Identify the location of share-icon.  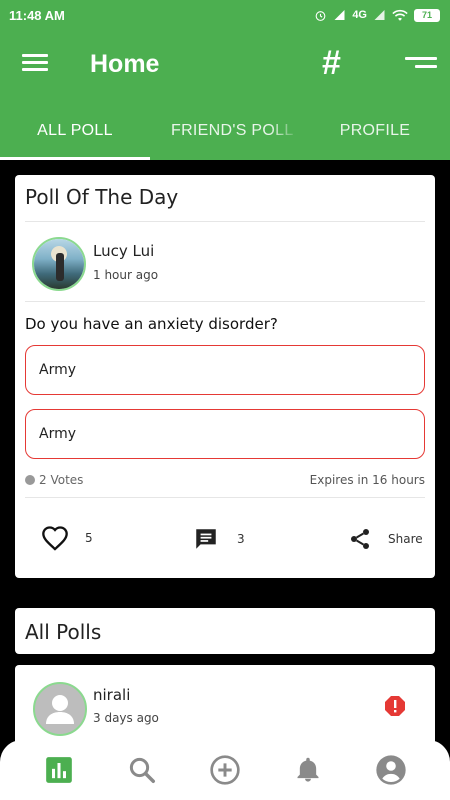
(360, 539).